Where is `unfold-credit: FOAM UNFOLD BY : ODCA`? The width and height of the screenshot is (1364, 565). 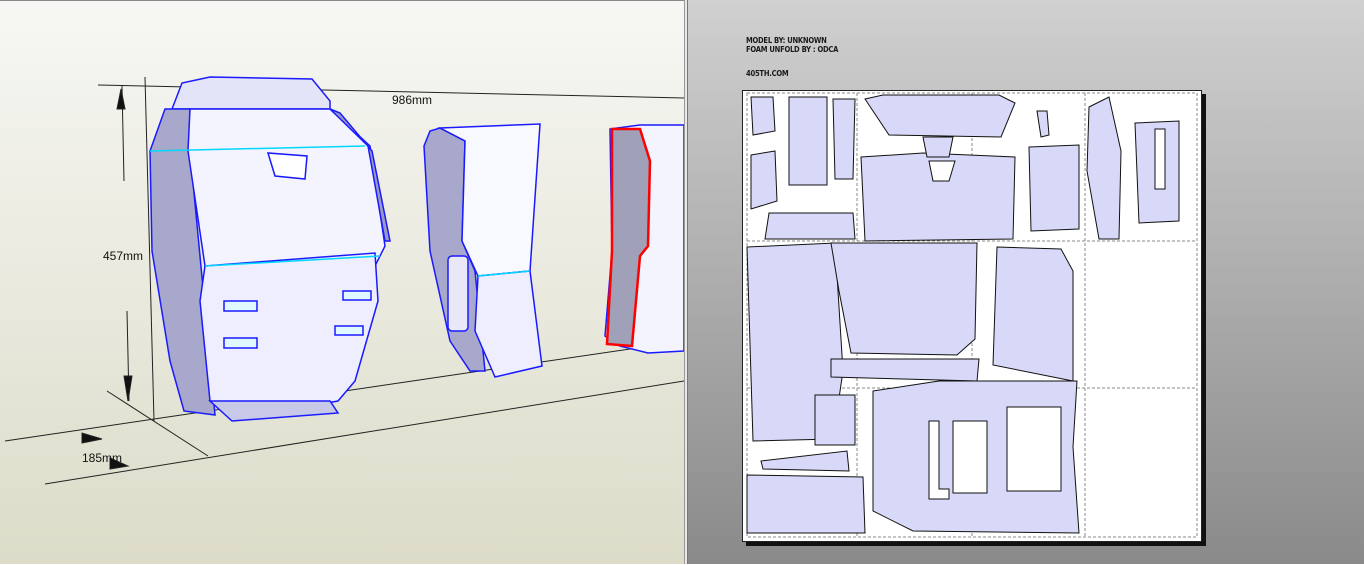
unfold-credit: FOAM UNFOLD BY : ODCA is located at coordinates (792, 49).